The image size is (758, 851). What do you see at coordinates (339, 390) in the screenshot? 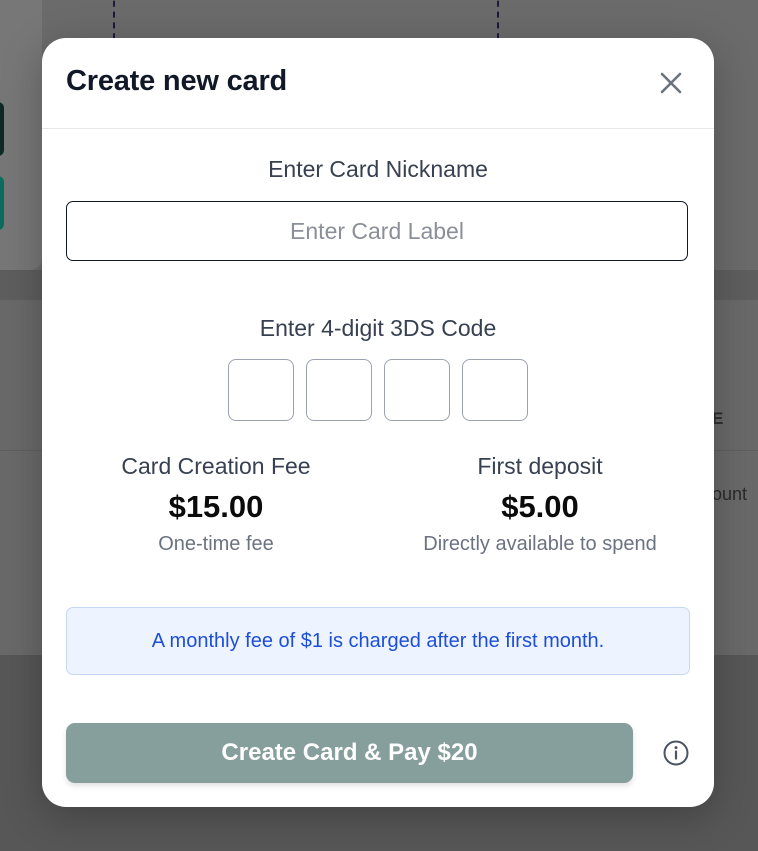
I see `3ds-code-digit-2` at bounding box center [339, 390].